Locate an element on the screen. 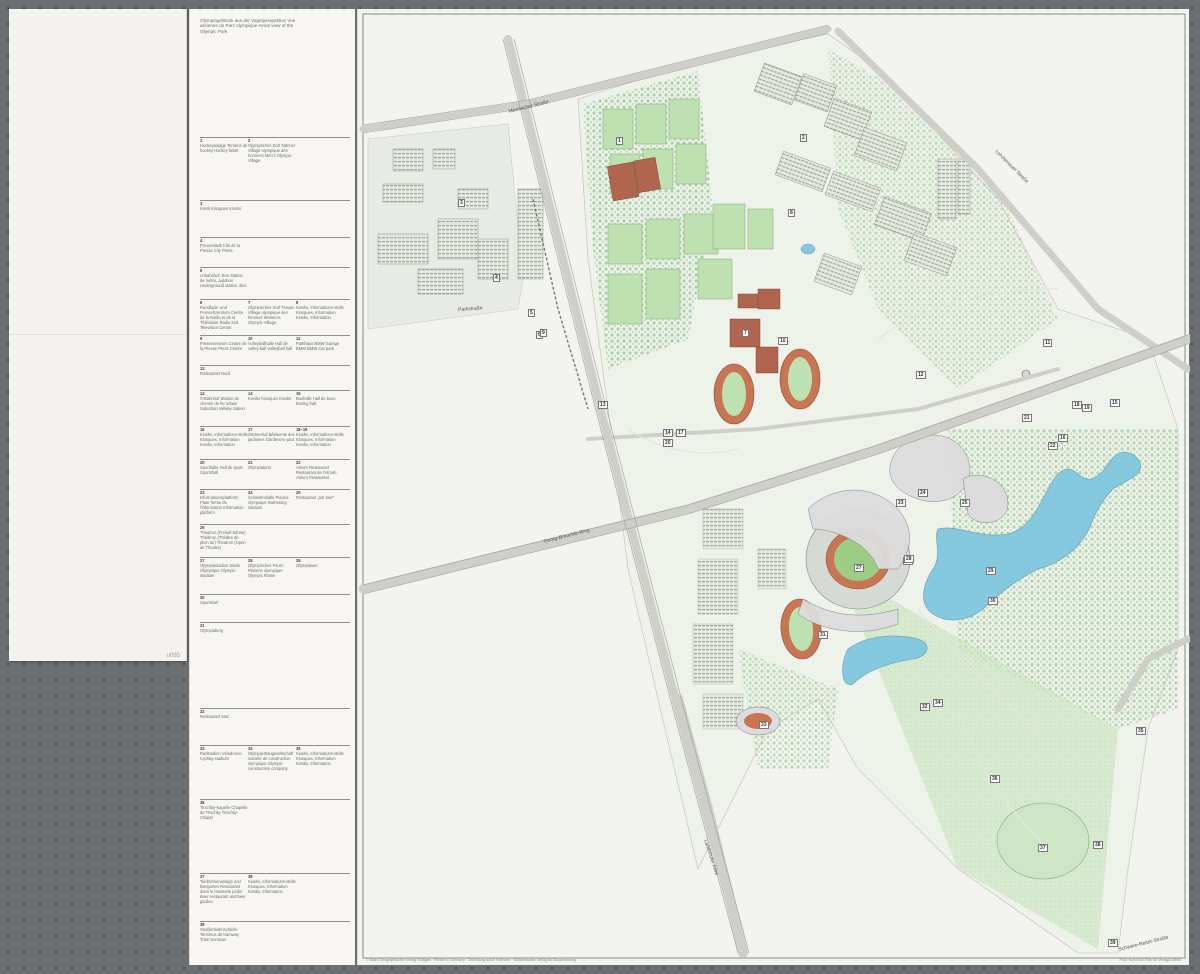 Image resolution: width=1200 pixels, height=974 pixels. map-location-number: 36 is located at coordinates (995, 779).